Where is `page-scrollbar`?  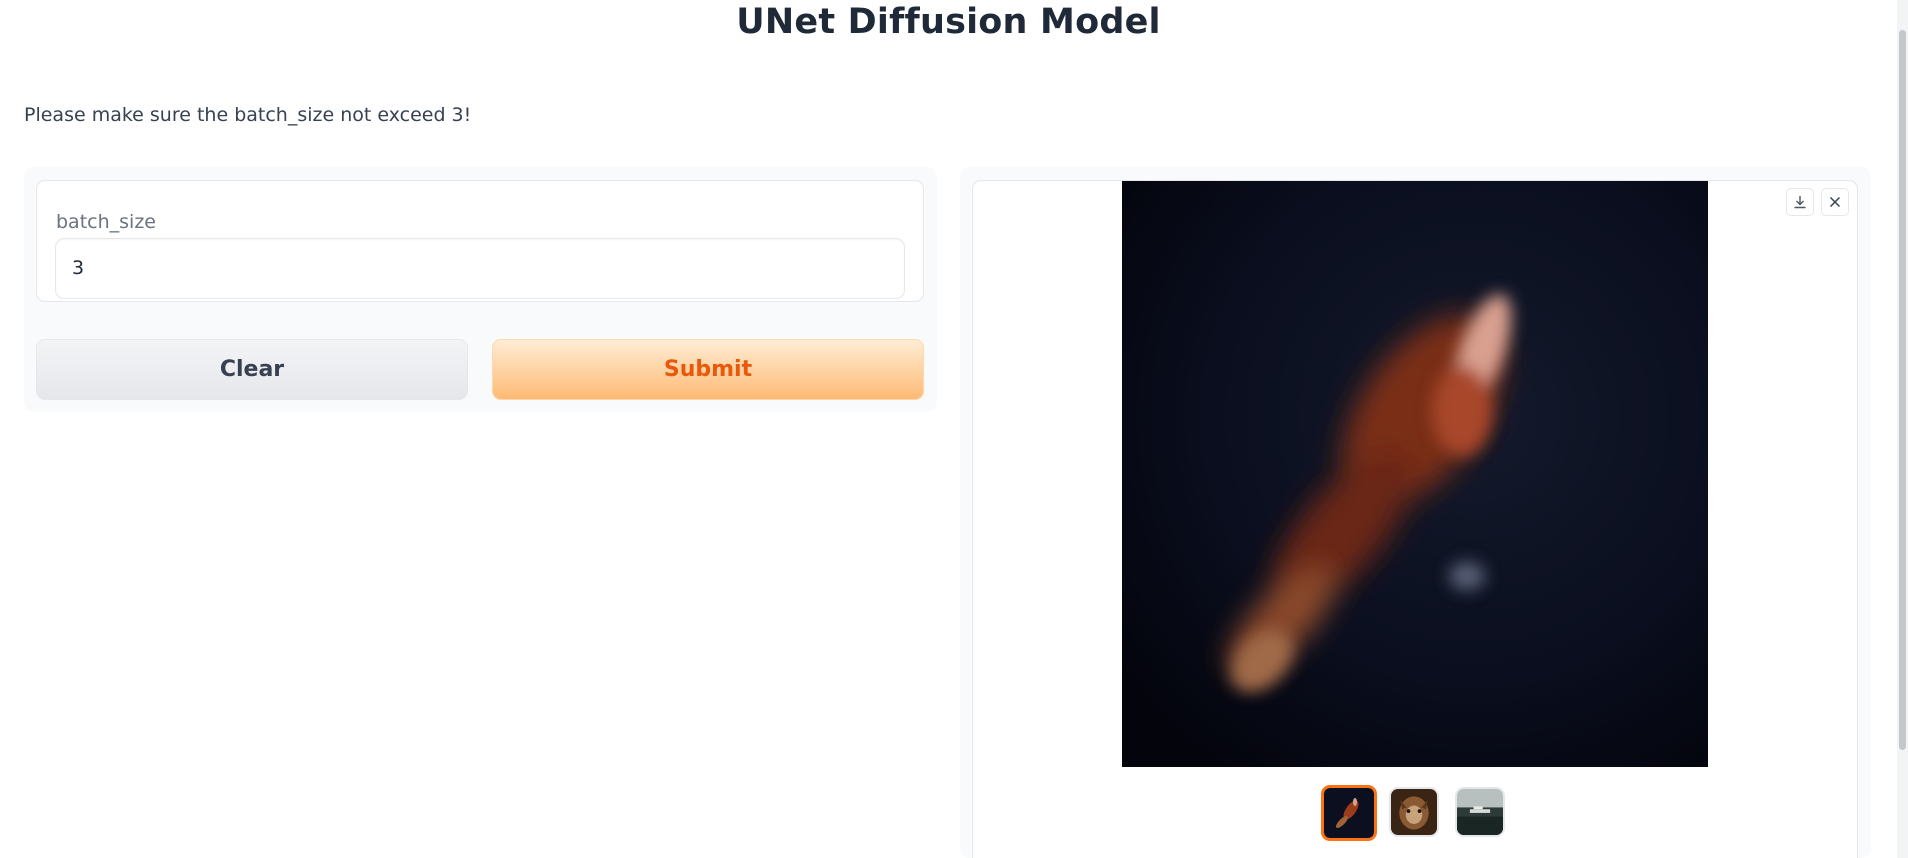 page-scrollbar is located at coordinates (1902, 429).